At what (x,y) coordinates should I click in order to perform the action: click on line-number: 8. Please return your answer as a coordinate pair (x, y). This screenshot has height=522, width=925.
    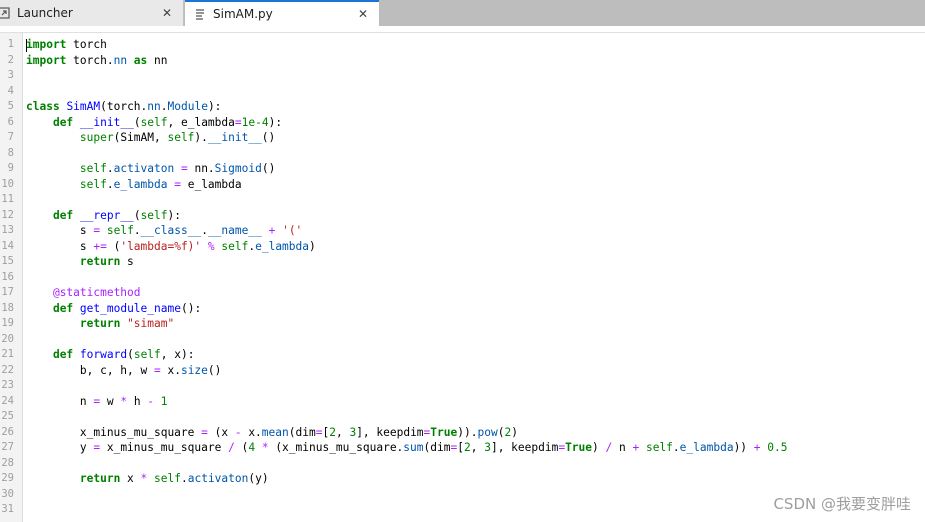
    Looking at the image, I should click on (10, 152).